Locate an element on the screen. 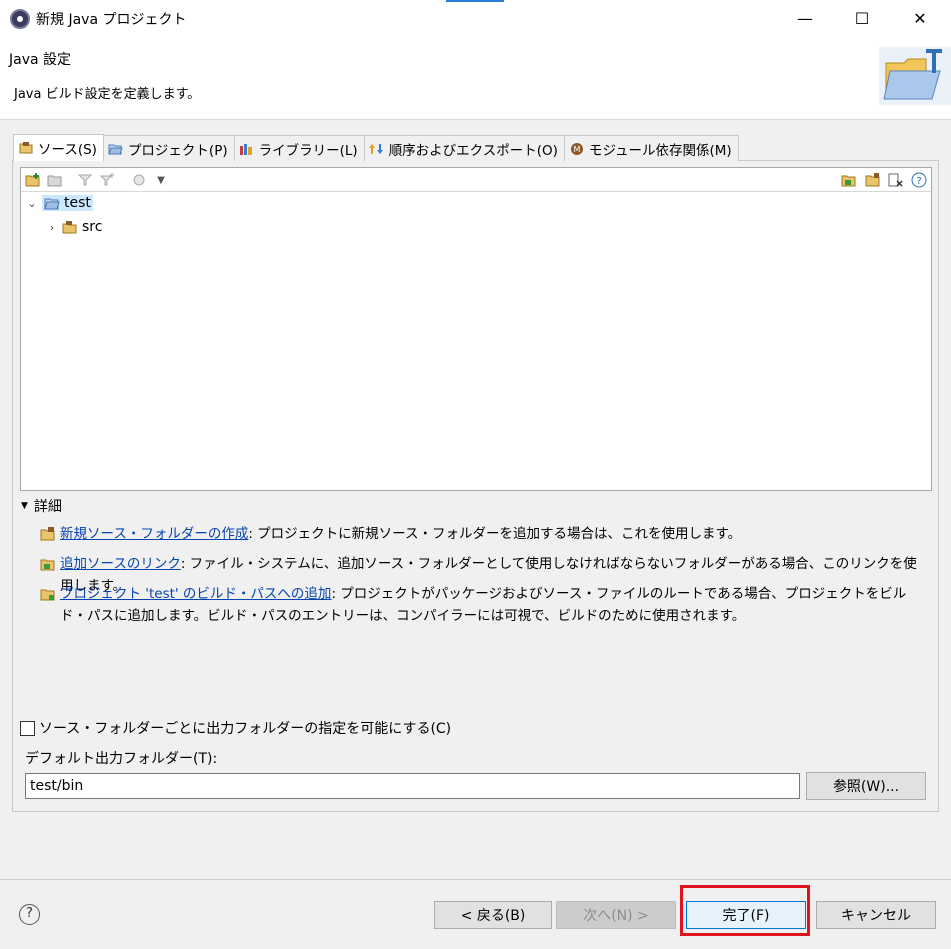  checkbox-label: ソース・フォルダーごとに出力フォルダーの指定を可能にする(C) is located at coordinates (245, 729).